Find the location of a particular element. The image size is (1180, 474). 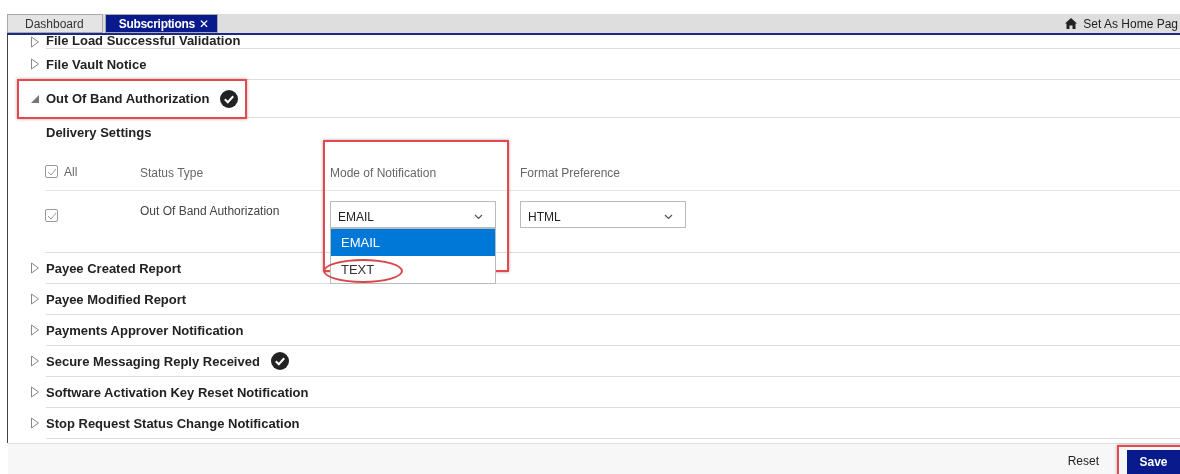

checkbox-label: All is located at coordinates (71, 171).